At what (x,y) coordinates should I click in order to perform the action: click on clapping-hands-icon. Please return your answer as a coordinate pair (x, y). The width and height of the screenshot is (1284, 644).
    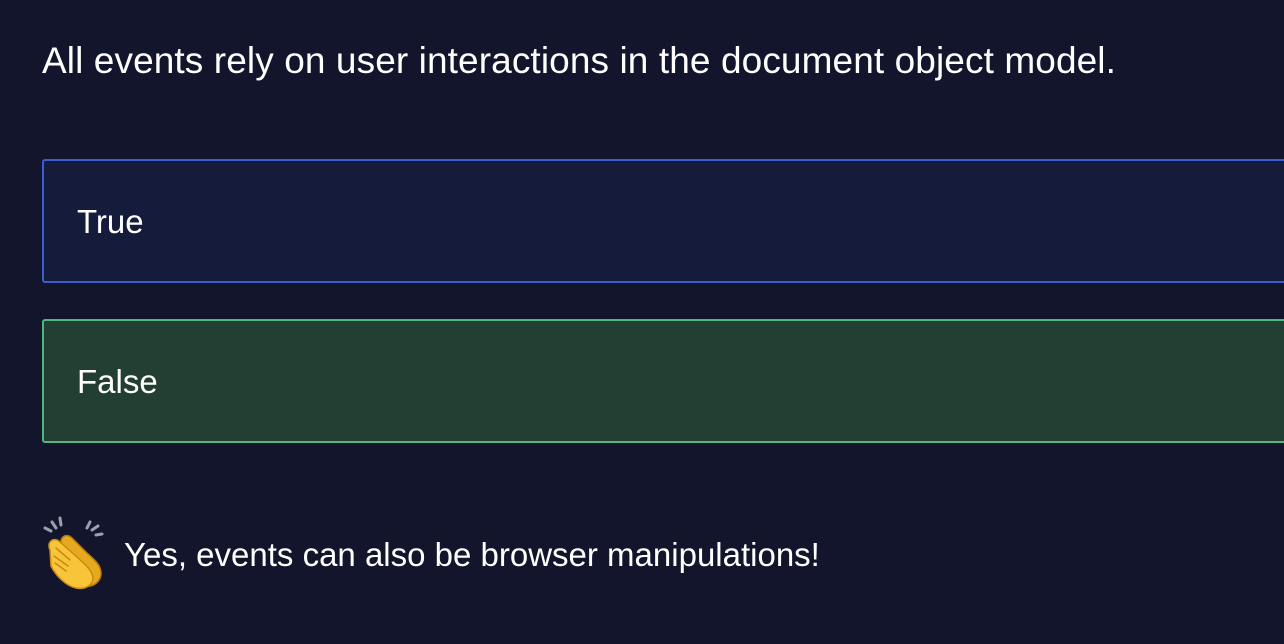
    Looking at the image, I should click on (73, 553).